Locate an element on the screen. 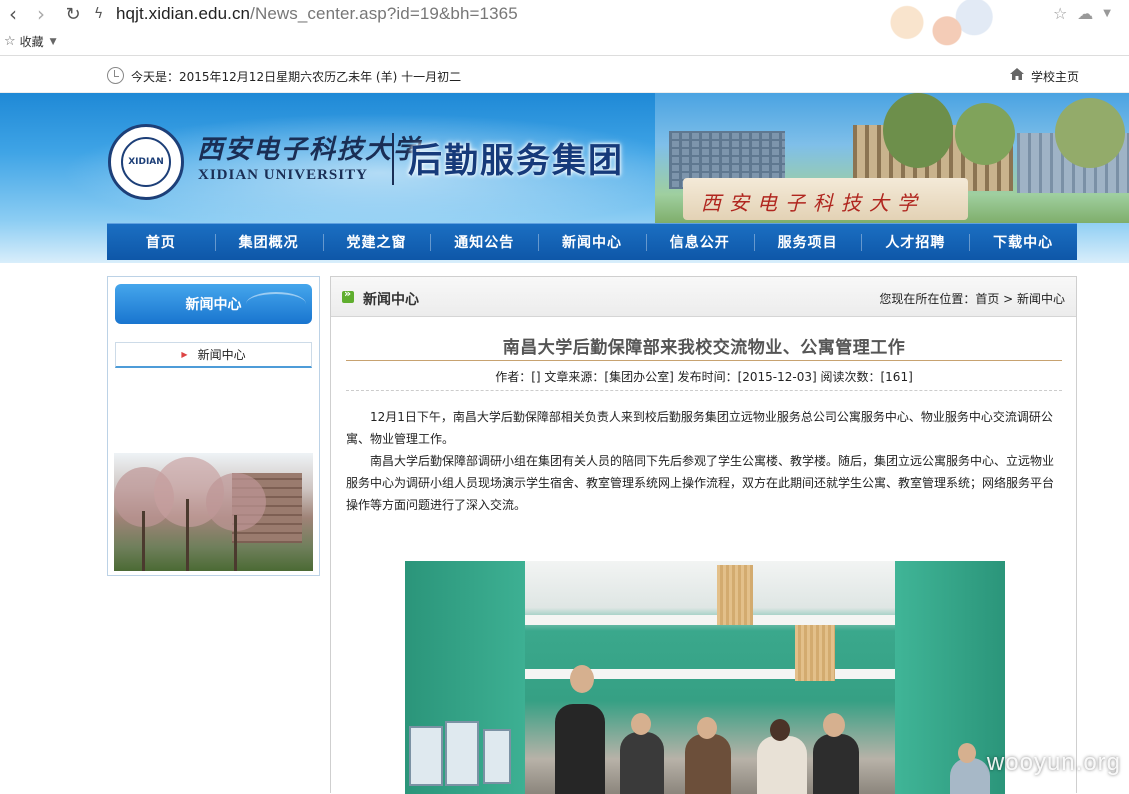  info-bar: 今天是：2015年12月12日星期六农历乙未年 (羊) 十一月初二 学校主页 is located at coordinates (564, 75).